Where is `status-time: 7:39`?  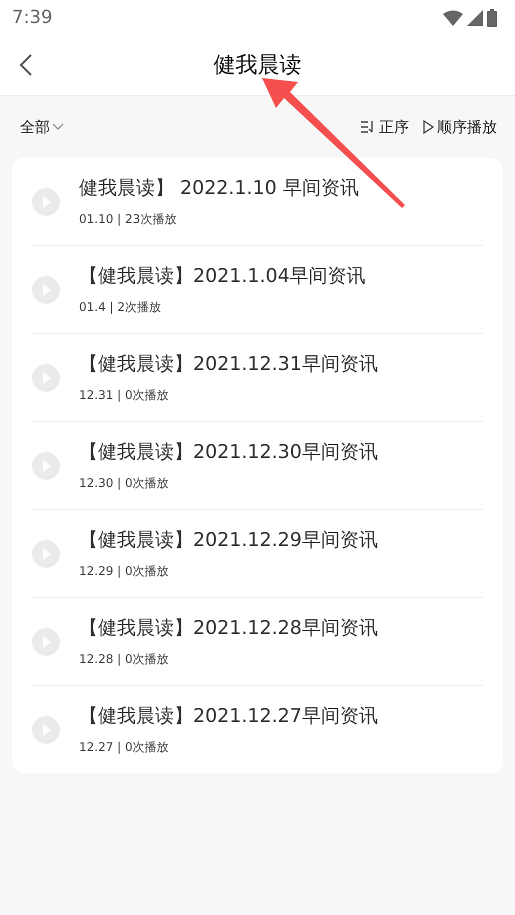
status-time: 7:39 is located at coordinates (32, 17).